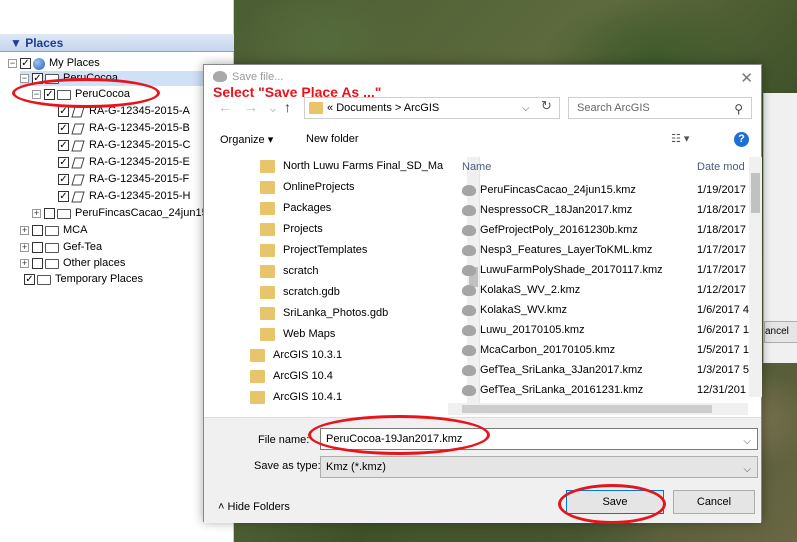 The width and height of the screenshot is (797, 542). I want to click on nav-item-folder: ArcGIS 10.4.1, so click(296, 397).